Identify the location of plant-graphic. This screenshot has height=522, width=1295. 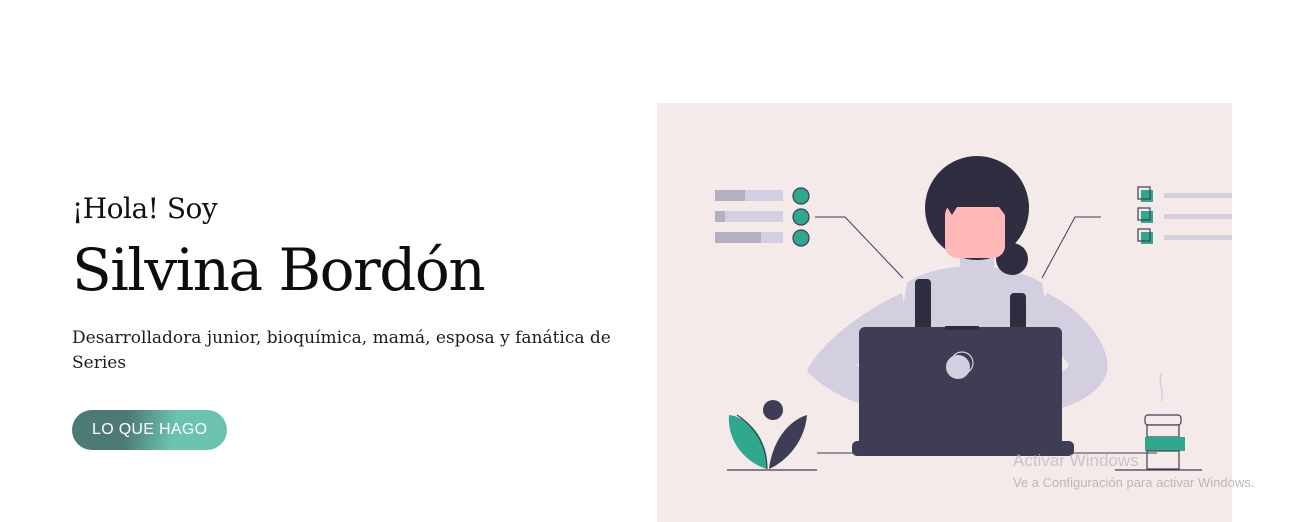
(772, 435).